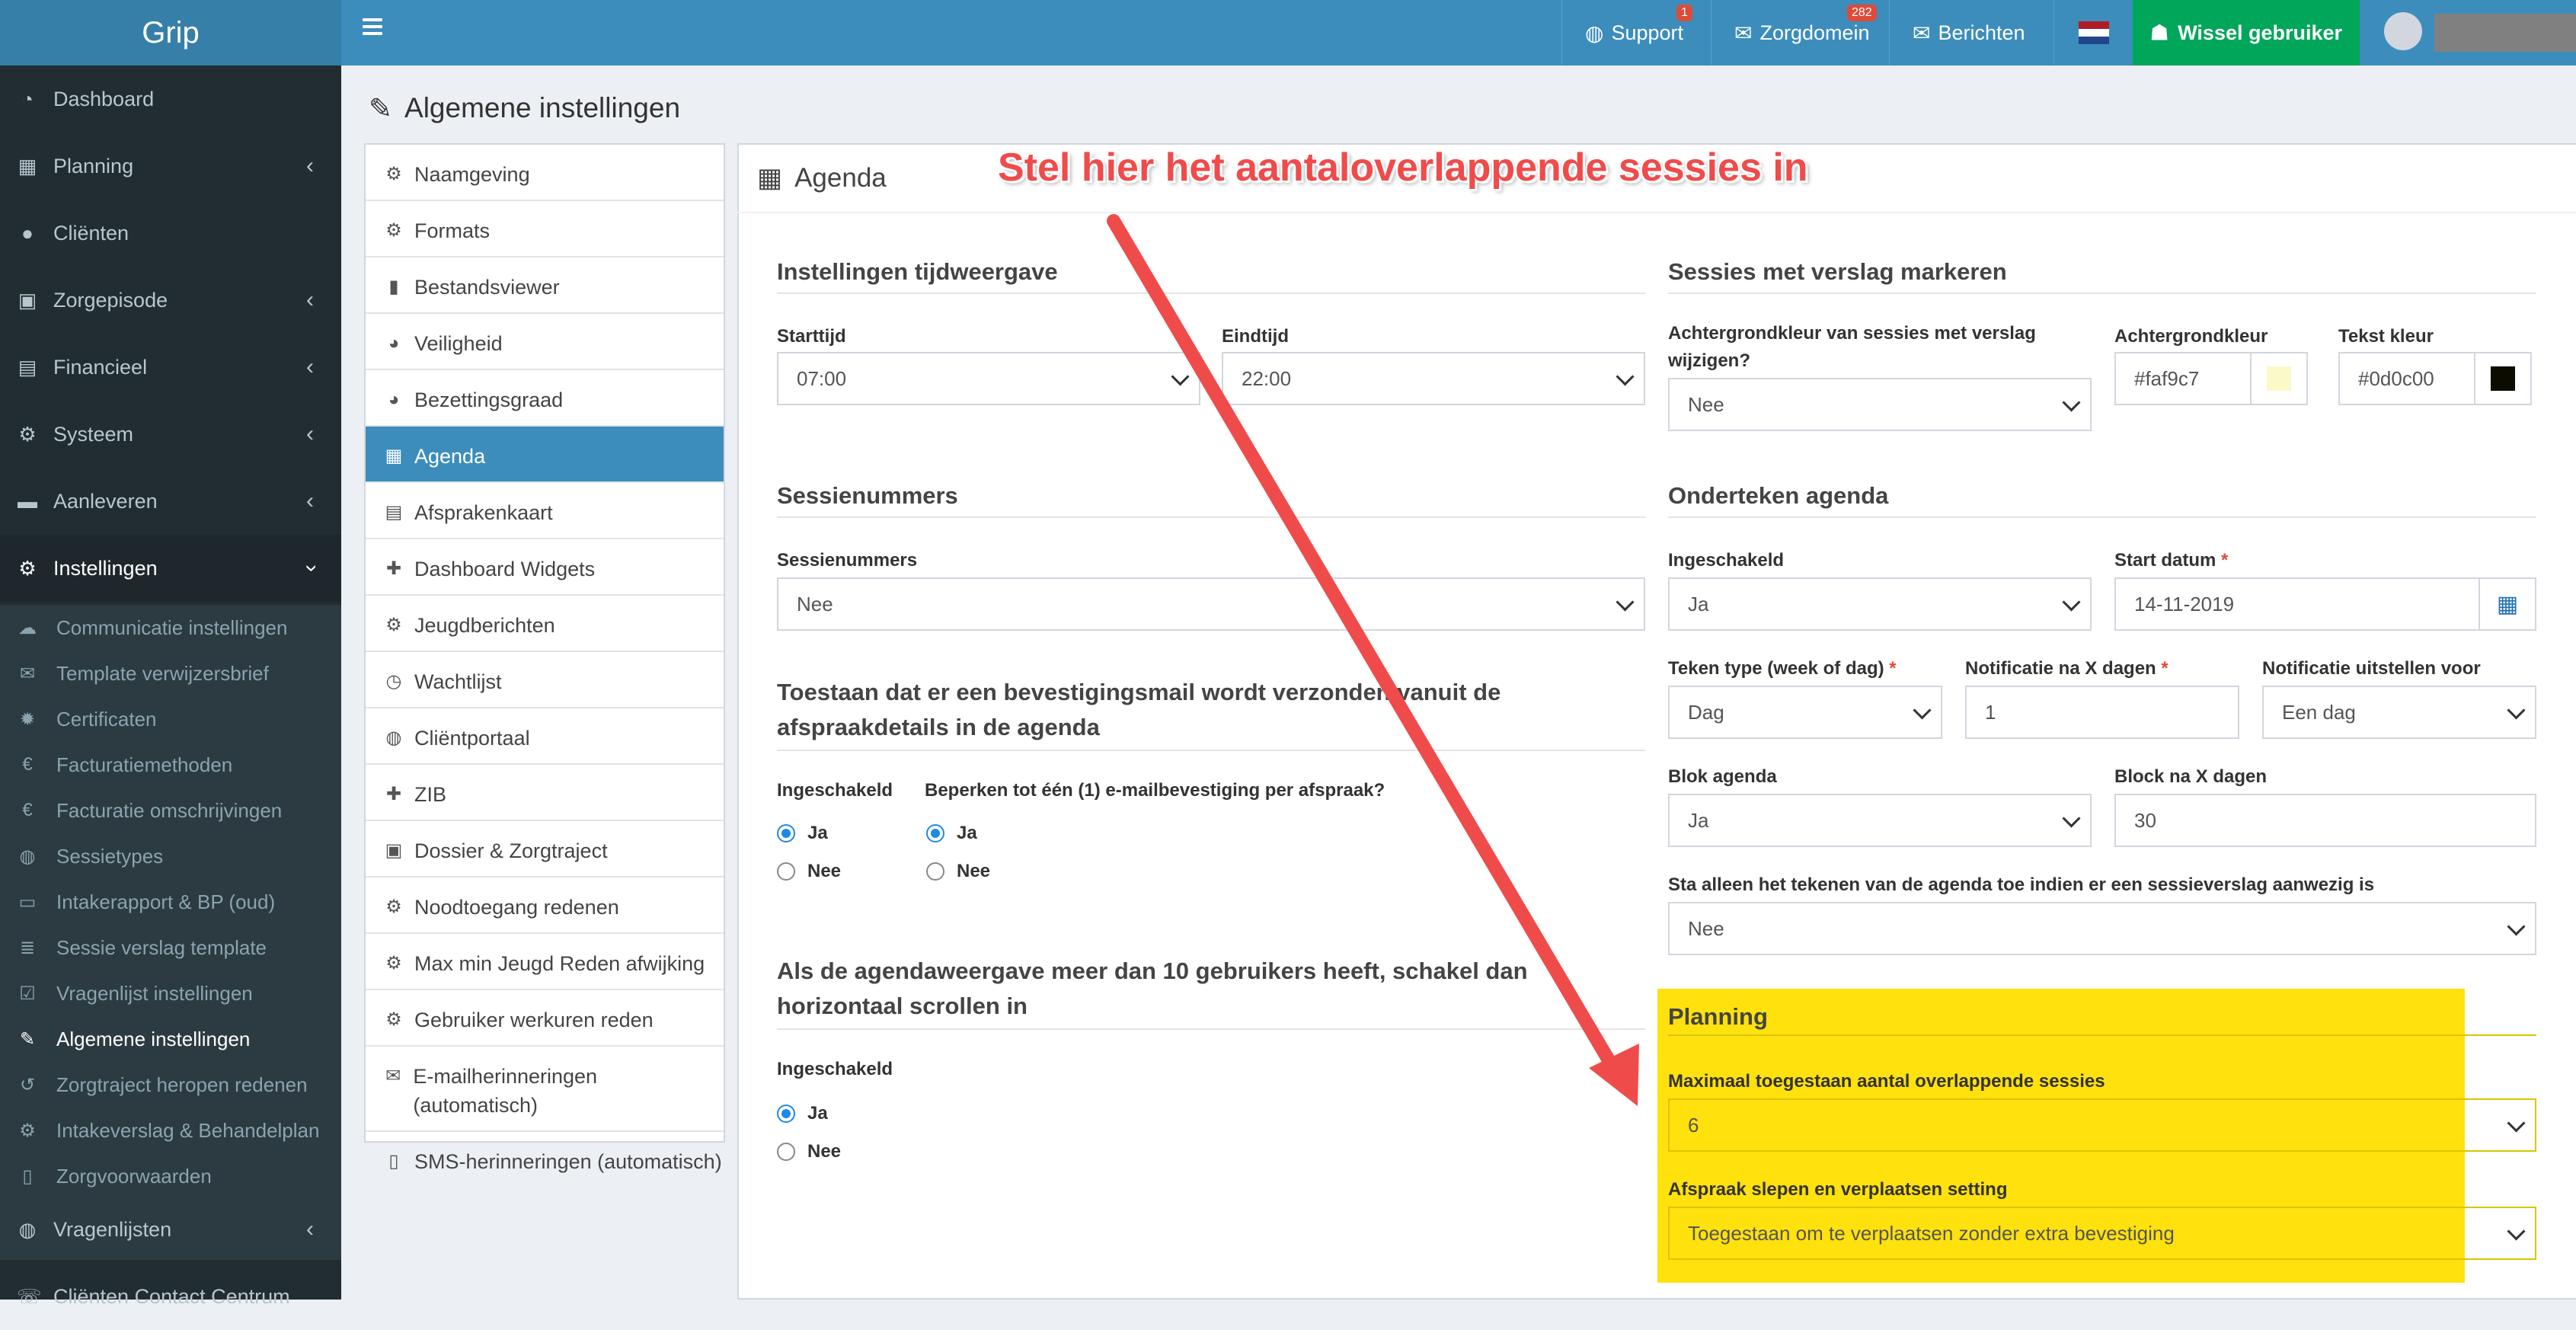  Describe the element at coordinates (1880, 404) in the screenshot. I see `bg-change-select: Nee` at that location.